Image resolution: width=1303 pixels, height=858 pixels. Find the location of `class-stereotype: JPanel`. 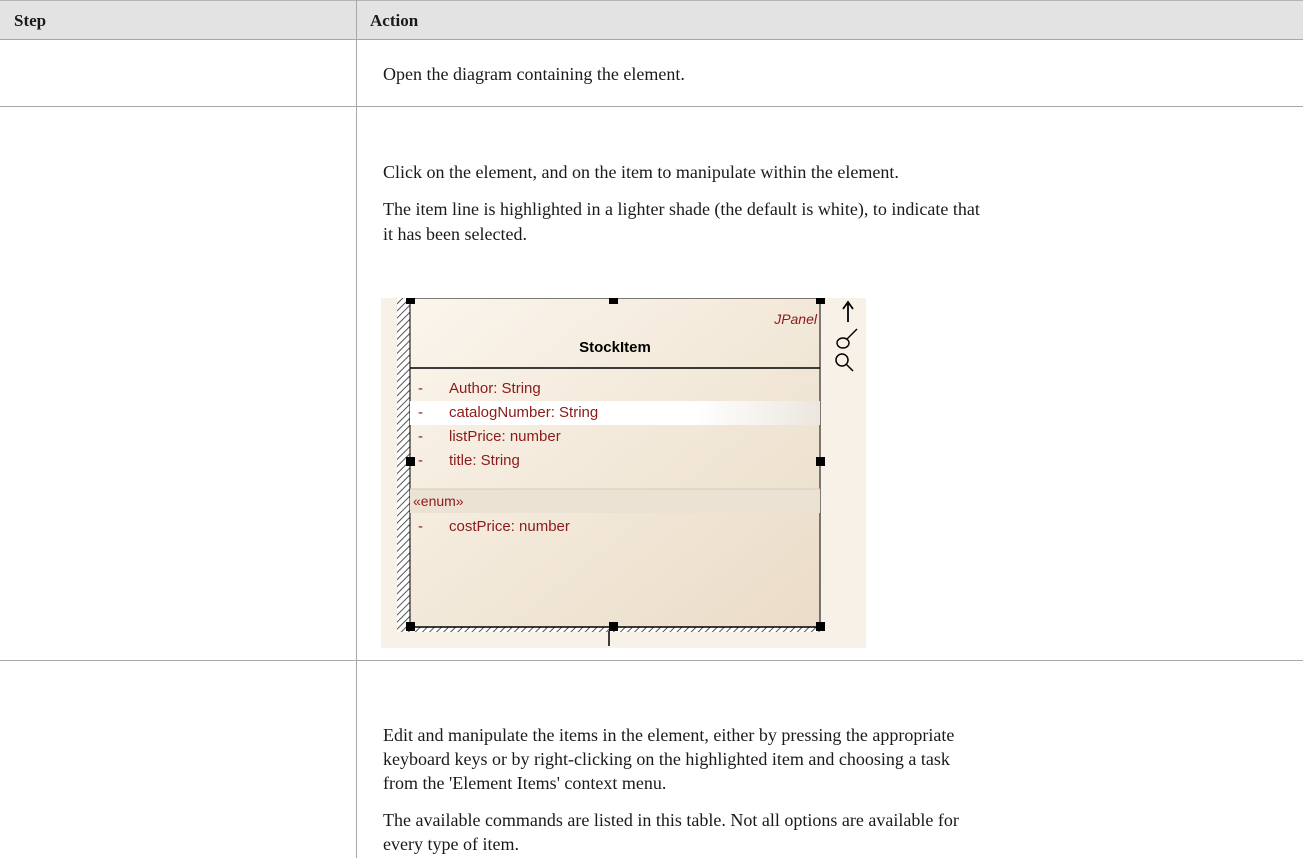

class-stereotype: JPanel is located at coordinates (795, 319).